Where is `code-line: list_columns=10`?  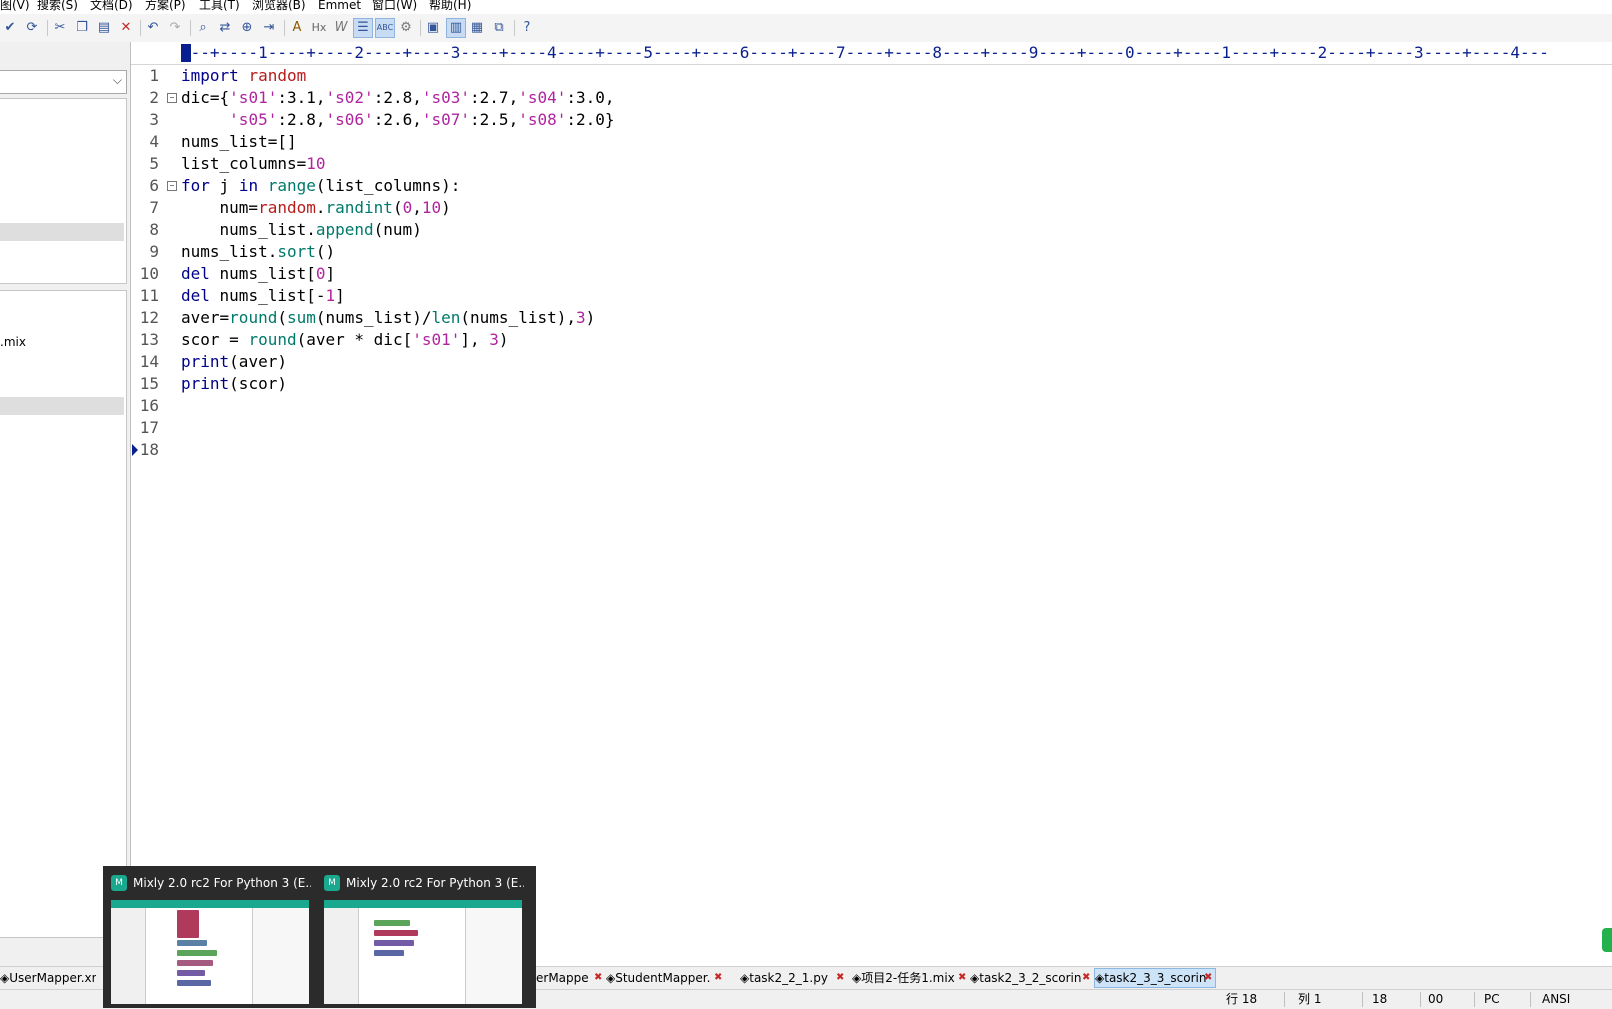
code-line: list_columns=10 is located at coordinates (253, 164).